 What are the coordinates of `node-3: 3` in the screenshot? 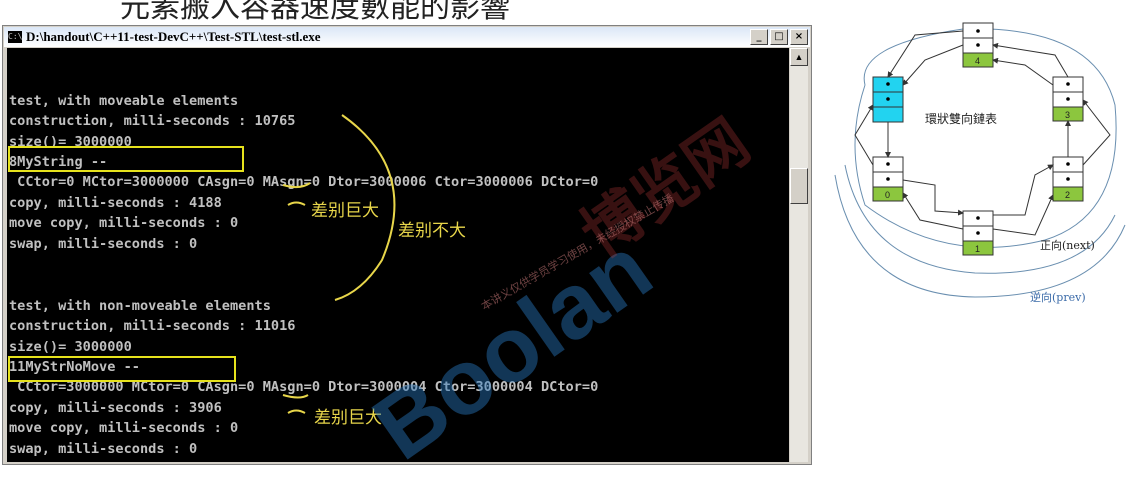 It's located at (1068, 99).